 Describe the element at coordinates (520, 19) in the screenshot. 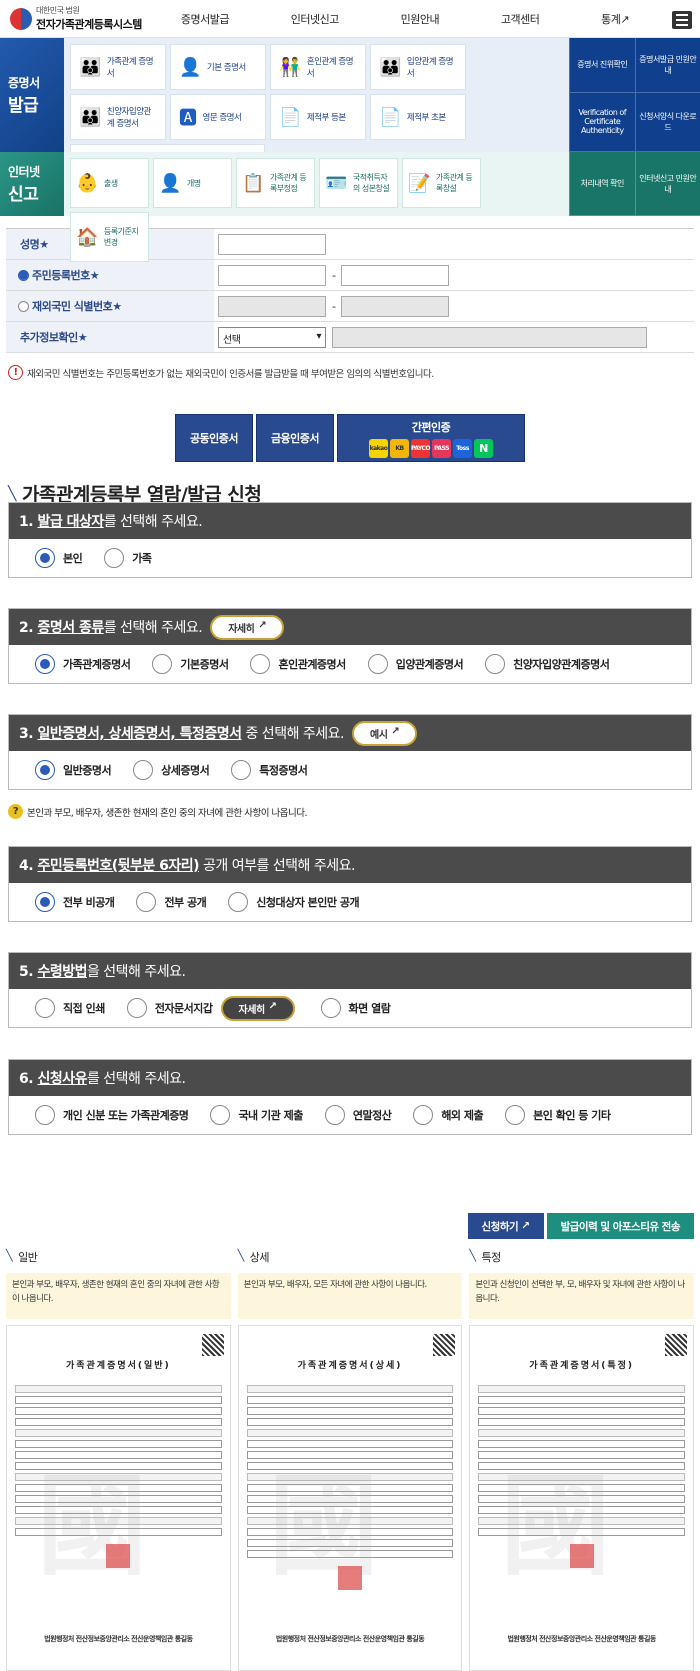

I see `nav-support: 고객센터` at that location.